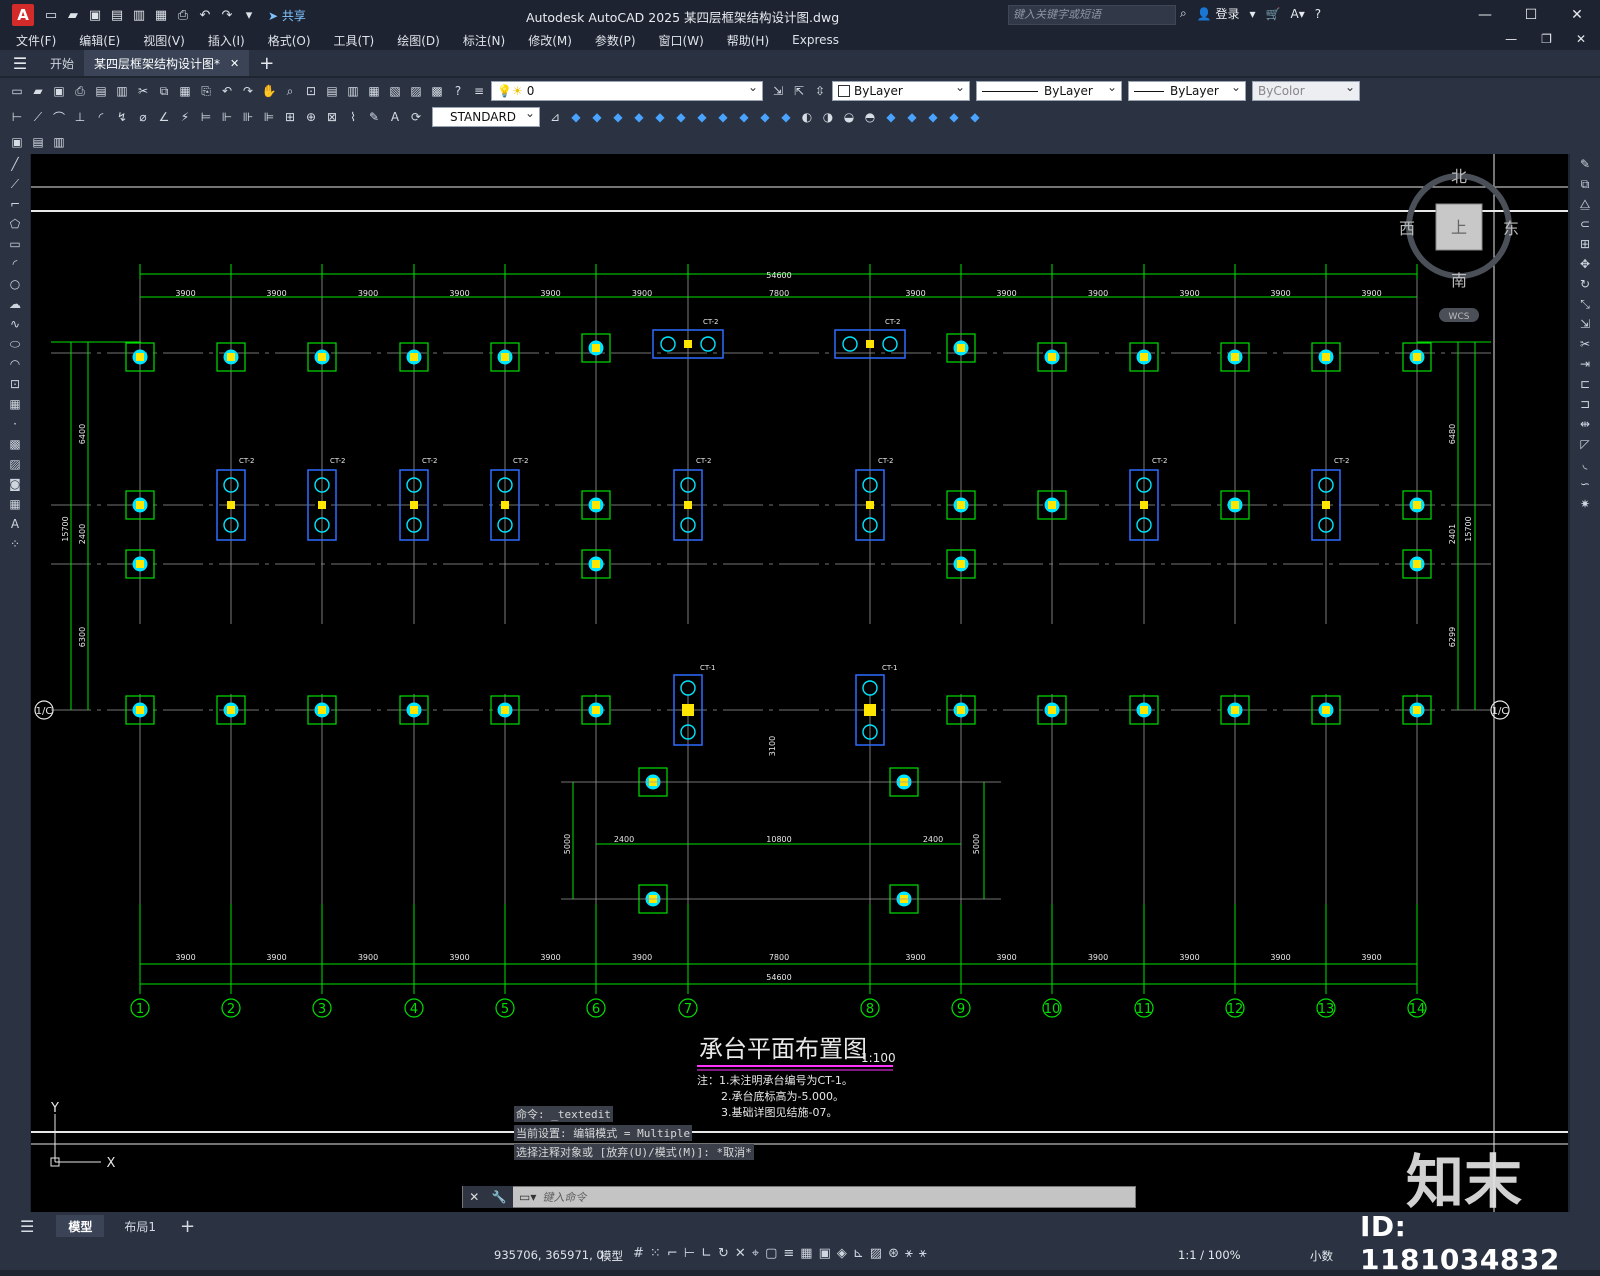 The image size is (1600, 1276). I want to click on menu-dimension: 标注(N), so click(484, 40).